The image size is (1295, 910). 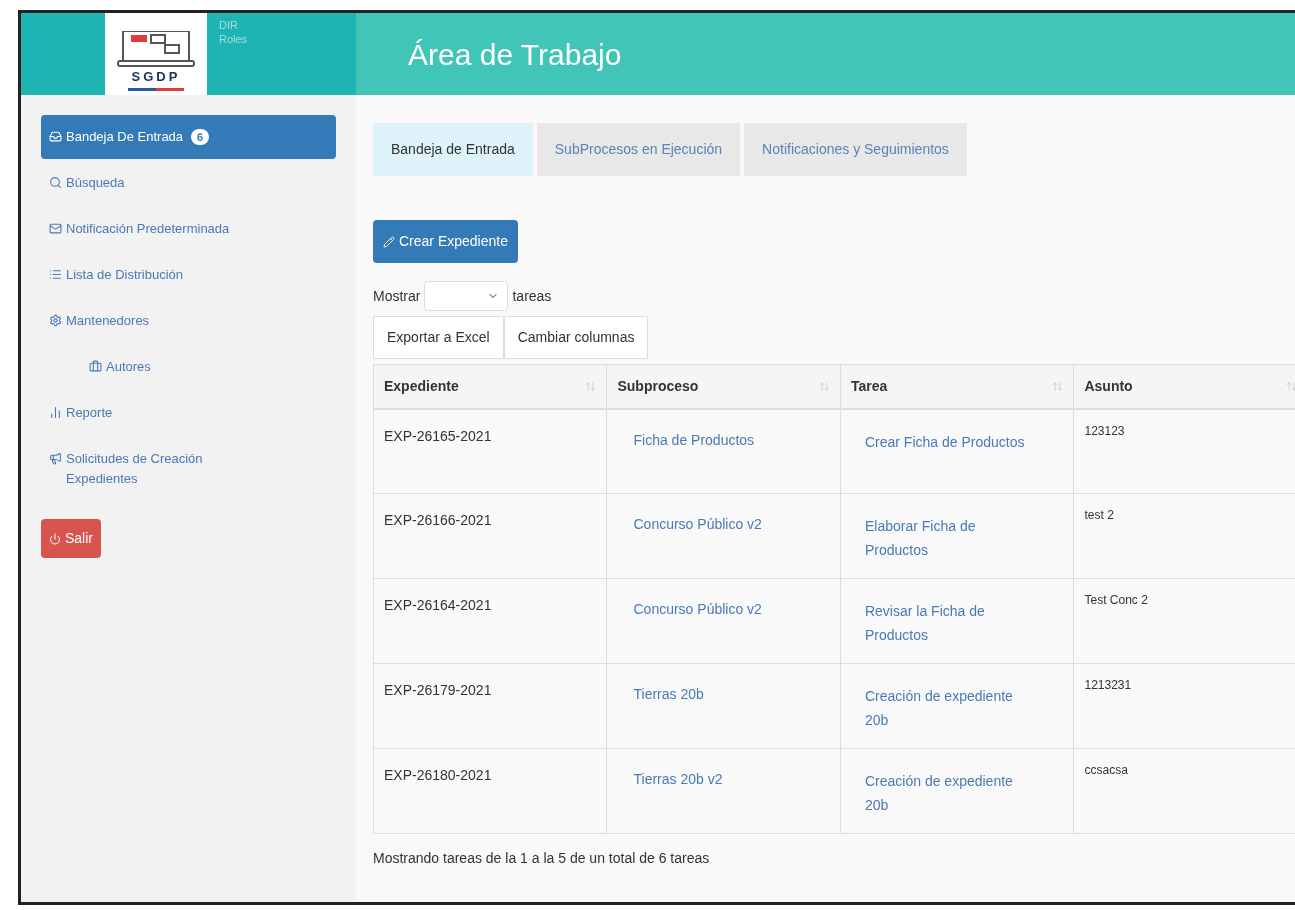 I want to click on item-label: Bandeja De Entrada, so click(x=125, y=137).